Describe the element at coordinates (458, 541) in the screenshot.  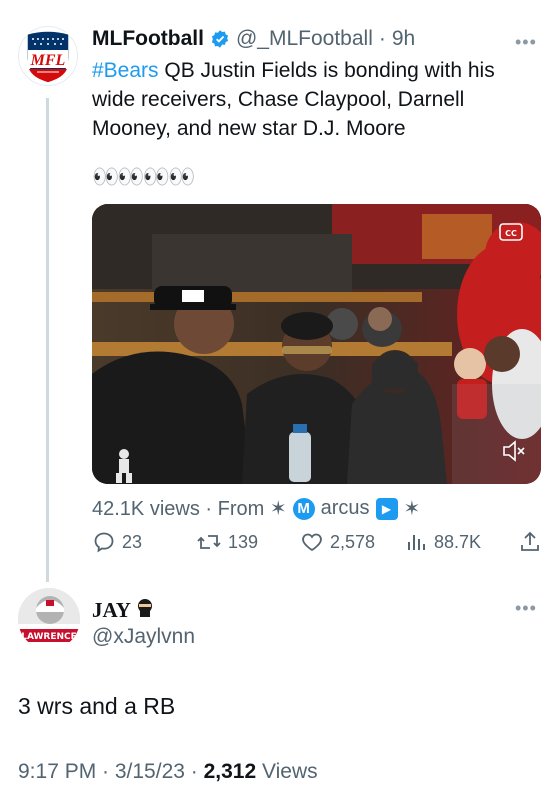
I see `views-count: 88.7K` at that location.